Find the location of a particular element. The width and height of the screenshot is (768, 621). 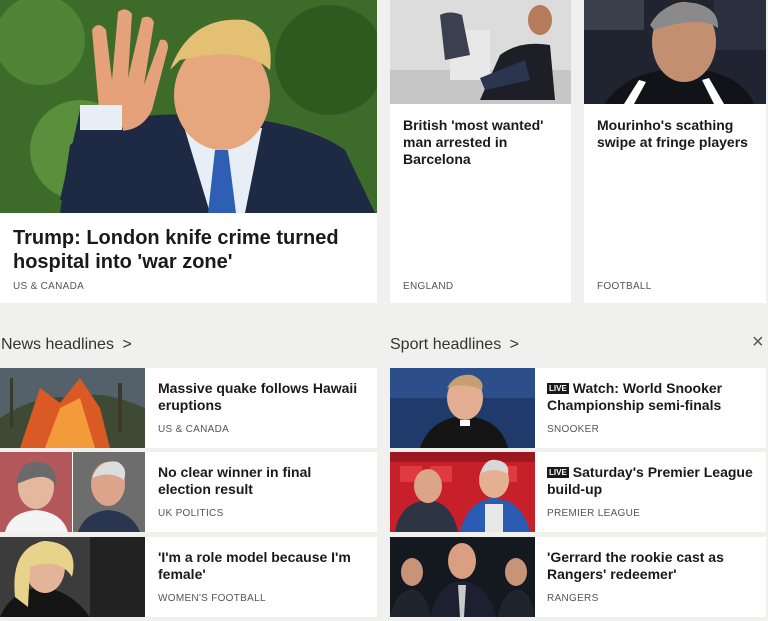

headline-tag: PREMIER LEAGUE is located at coordinates (593, 513).